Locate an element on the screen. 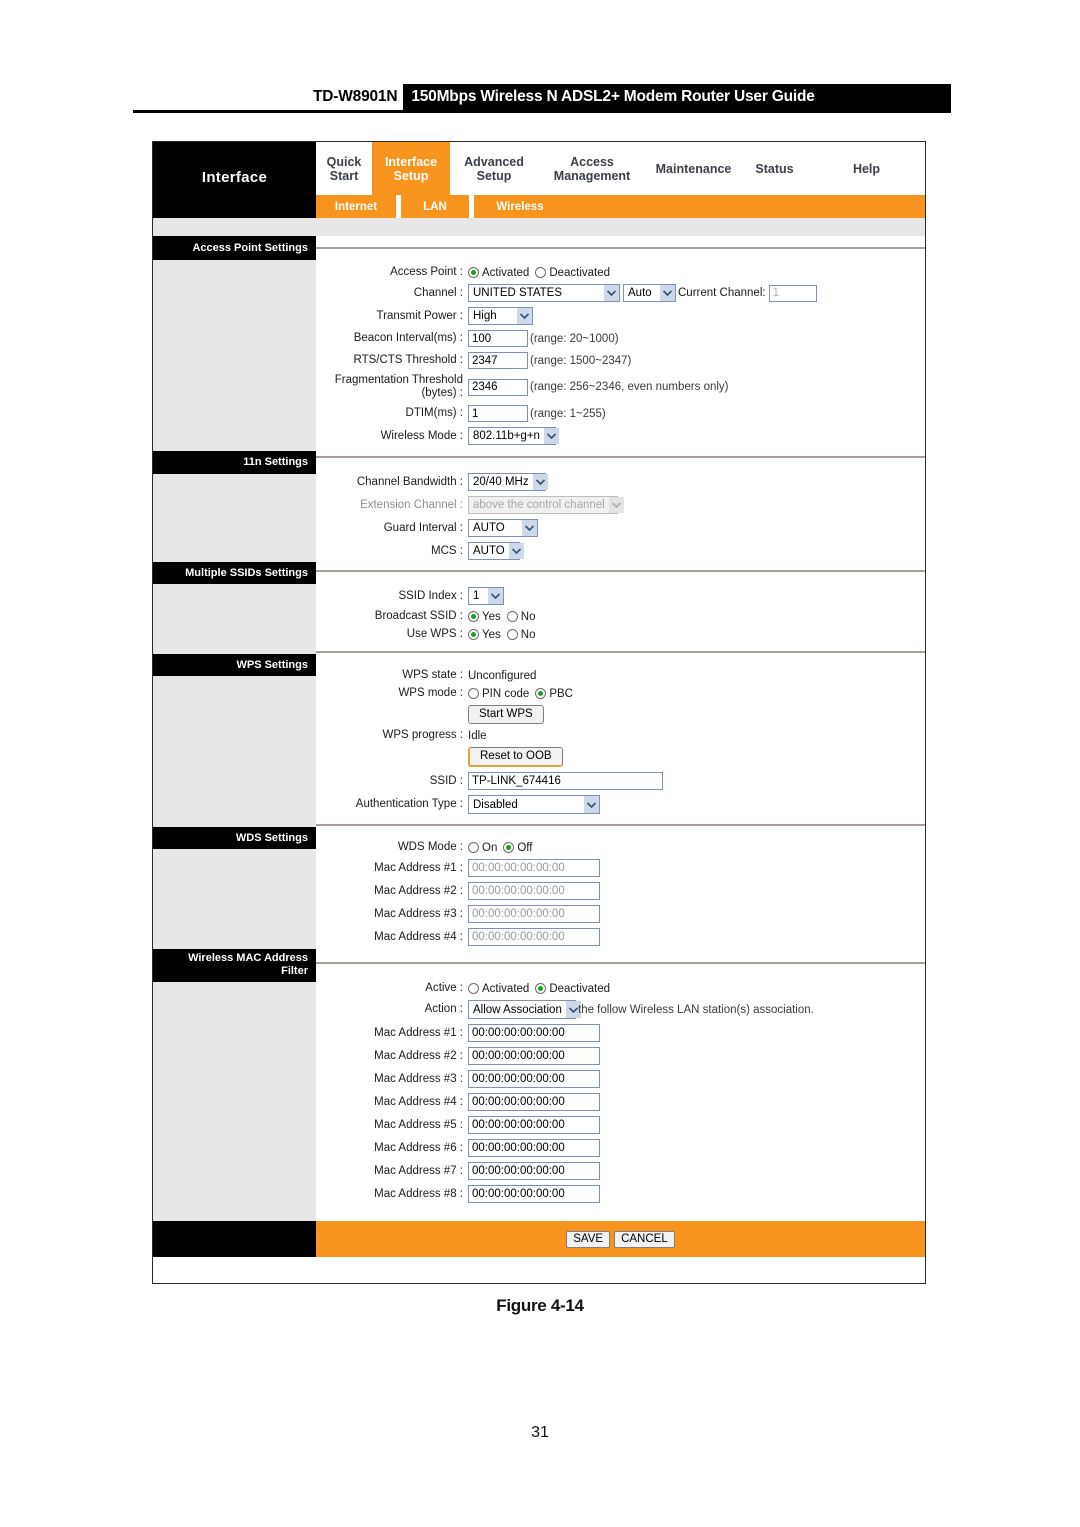 The image size is (1080, 1527). select-value: High is located at coordinates (485, 316).